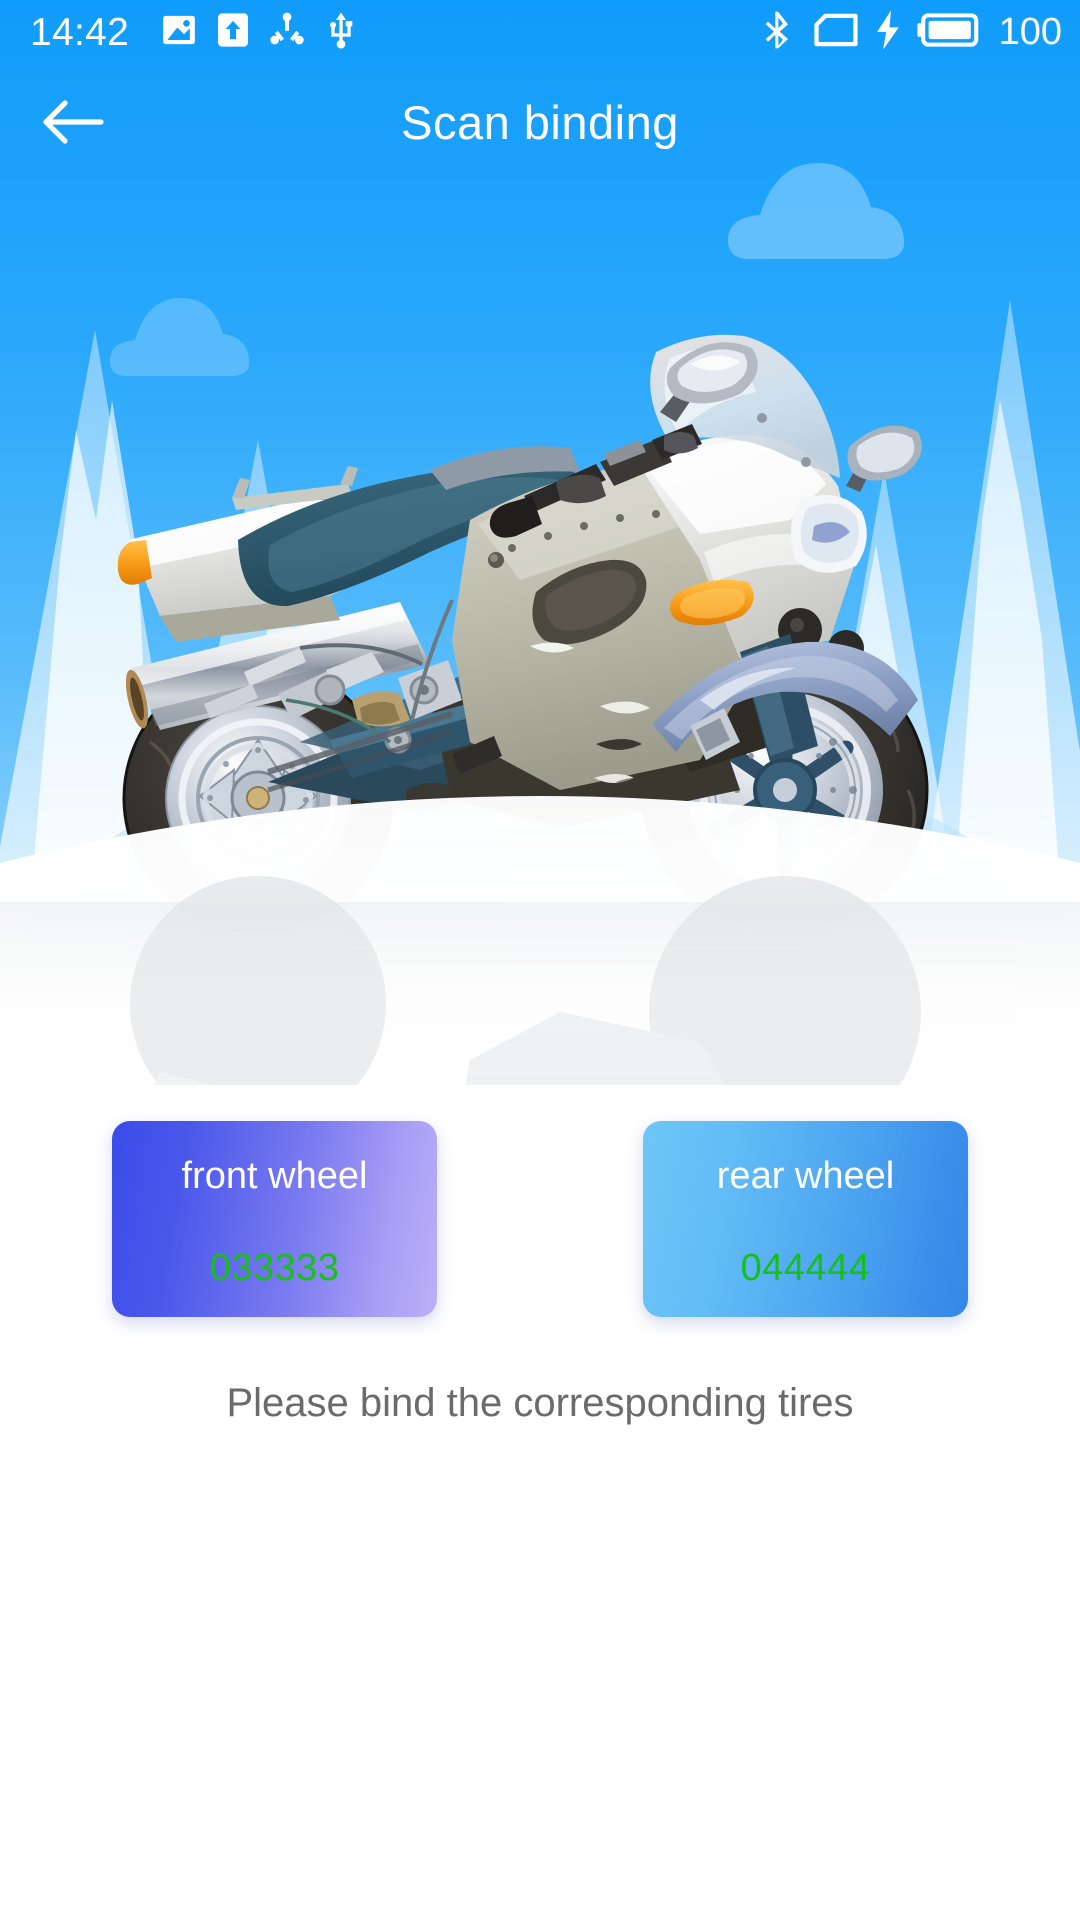  I want to click on wheel-card-row: front wheel 033333 rear wheel 044444, so click(540, 1219).